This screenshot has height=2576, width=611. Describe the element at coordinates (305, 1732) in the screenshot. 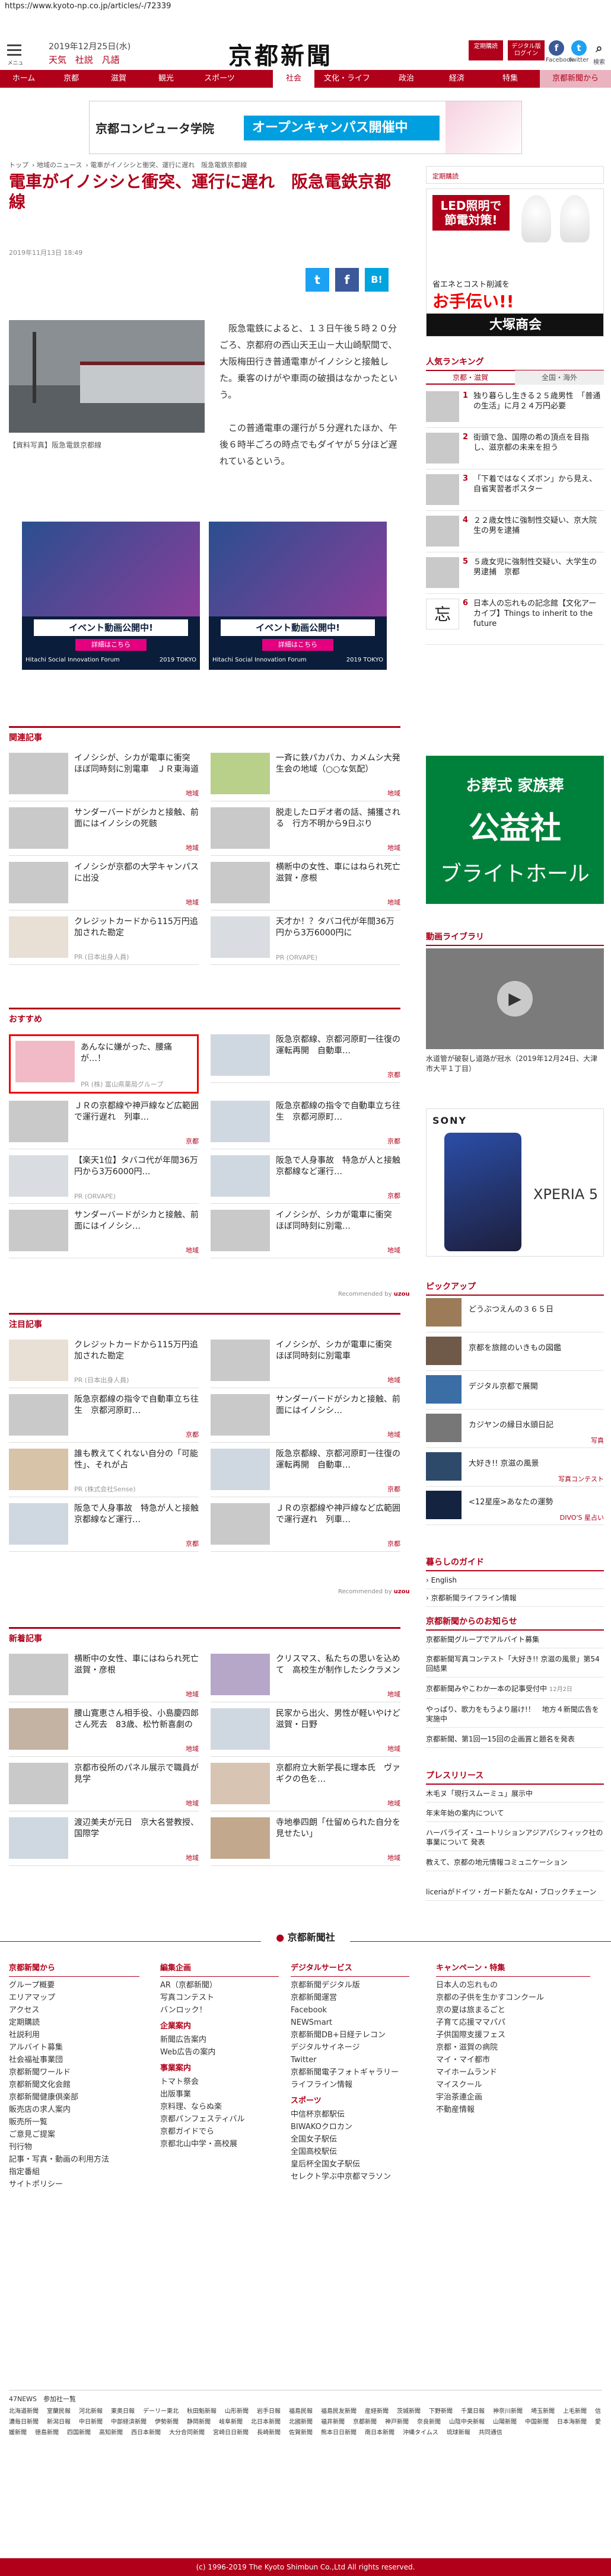

I see `list-item: 民家から出火、男性が軽いやけど 滋賀・日野 地域` at that location.